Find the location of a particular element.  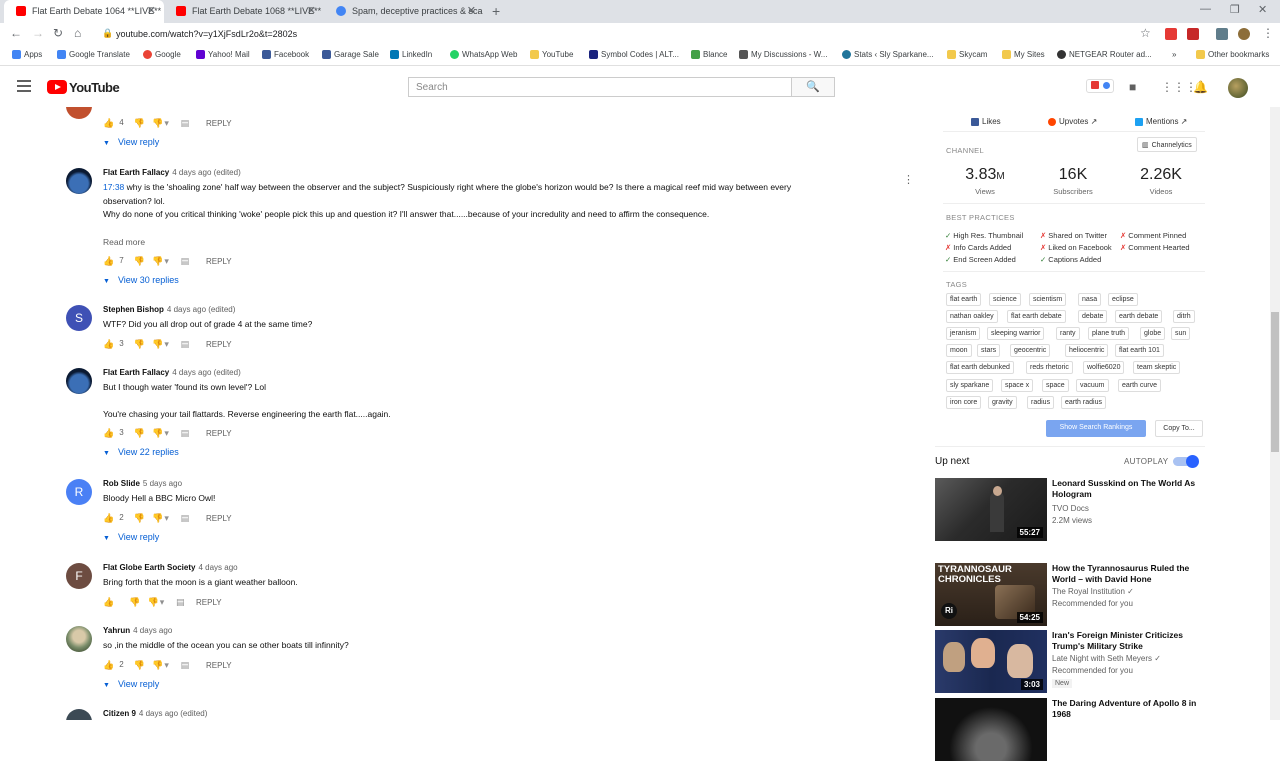

video-channel: Late Night with Seth Meyers ✓ is located at coordinates (1106, 658).